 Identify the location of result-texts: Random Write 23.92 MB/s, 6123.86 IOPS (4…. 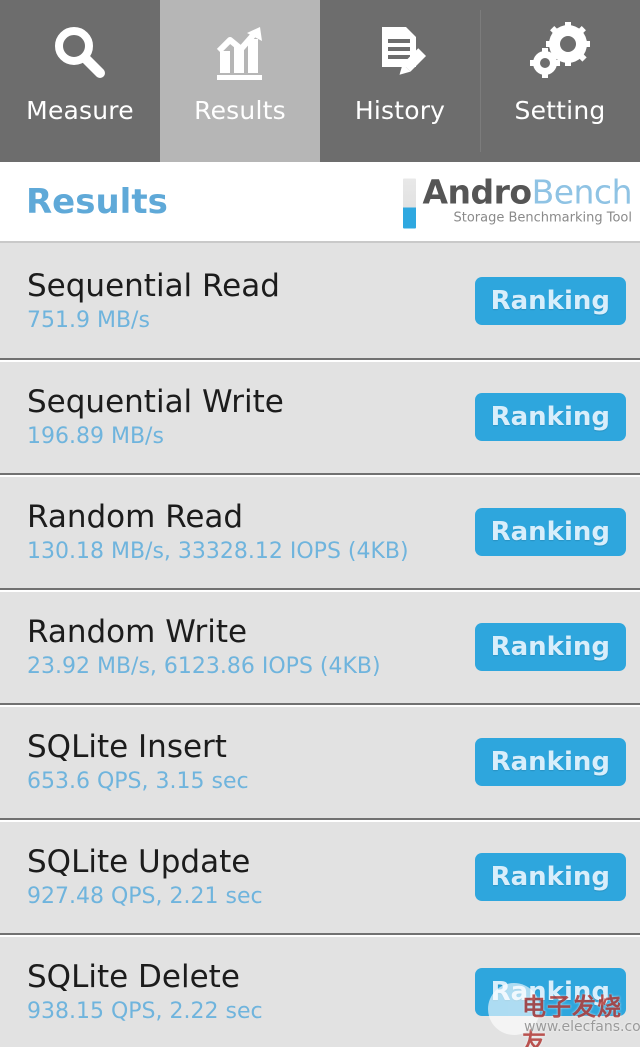
(204, 647).